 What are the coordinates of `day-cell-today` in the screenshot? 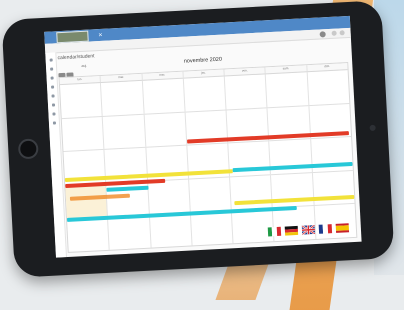 It's located at (87, 201).